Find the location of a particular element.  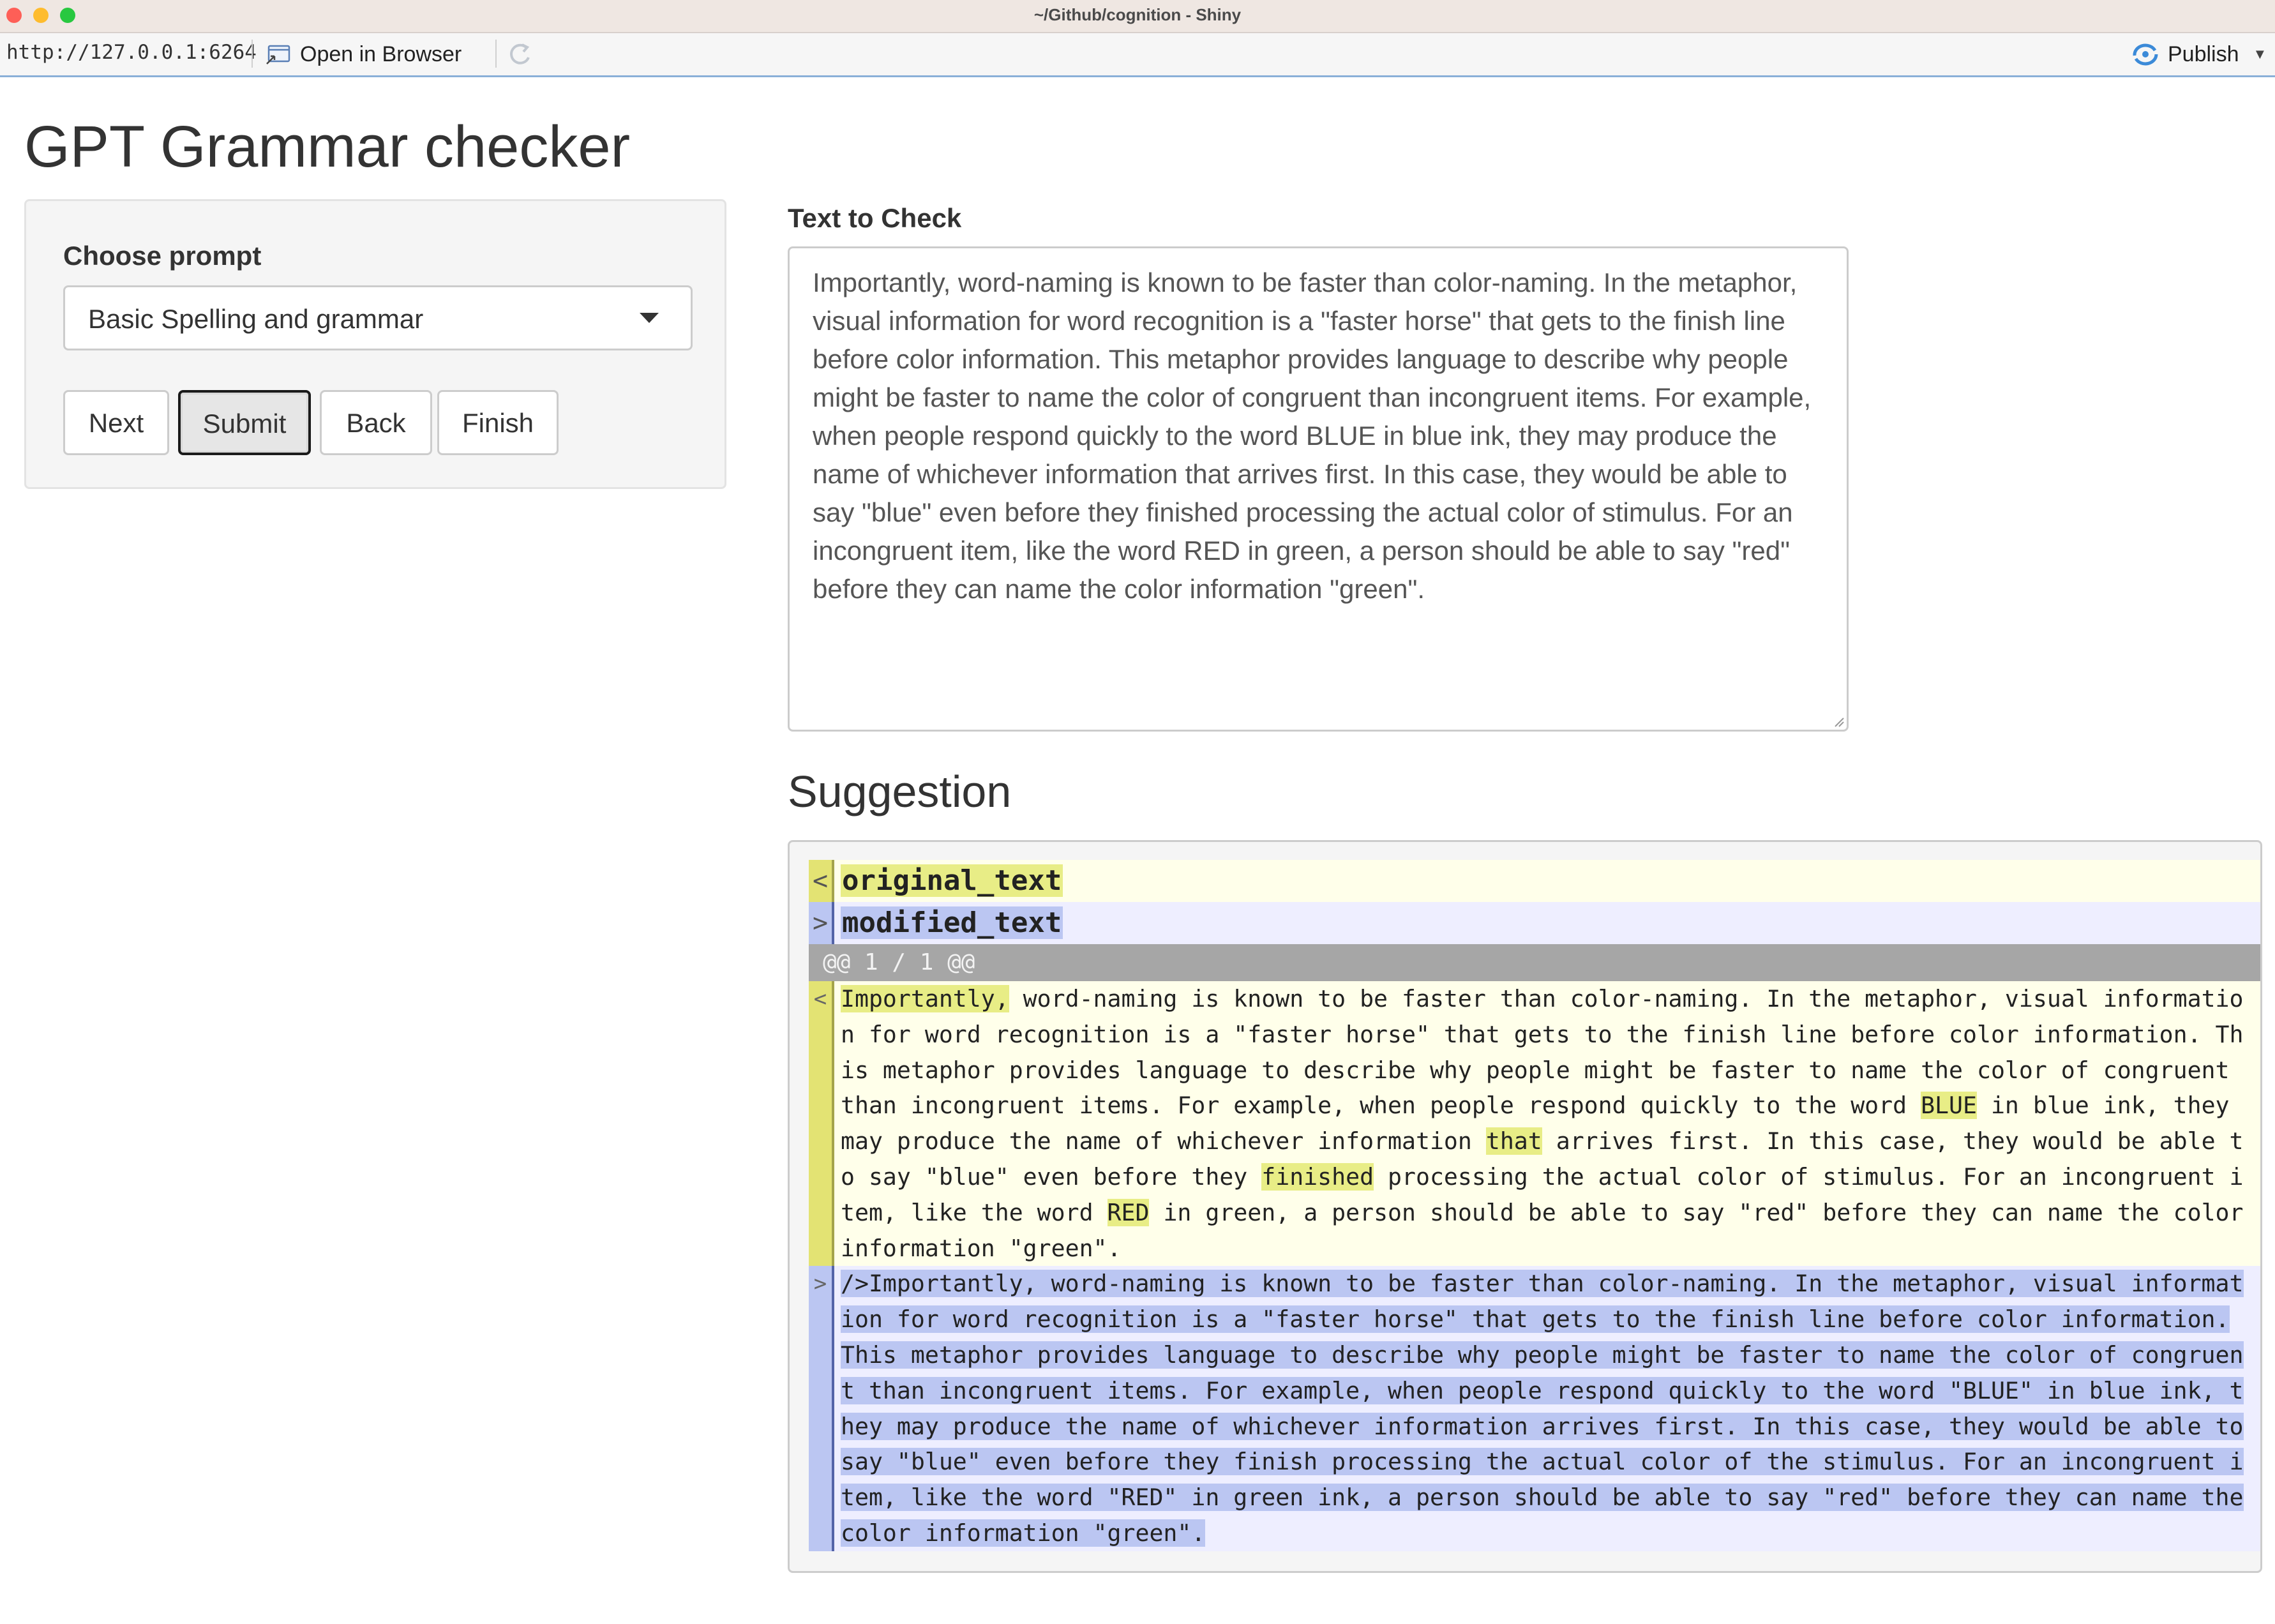

browser-window-icon is located at coordinates (278, 54).